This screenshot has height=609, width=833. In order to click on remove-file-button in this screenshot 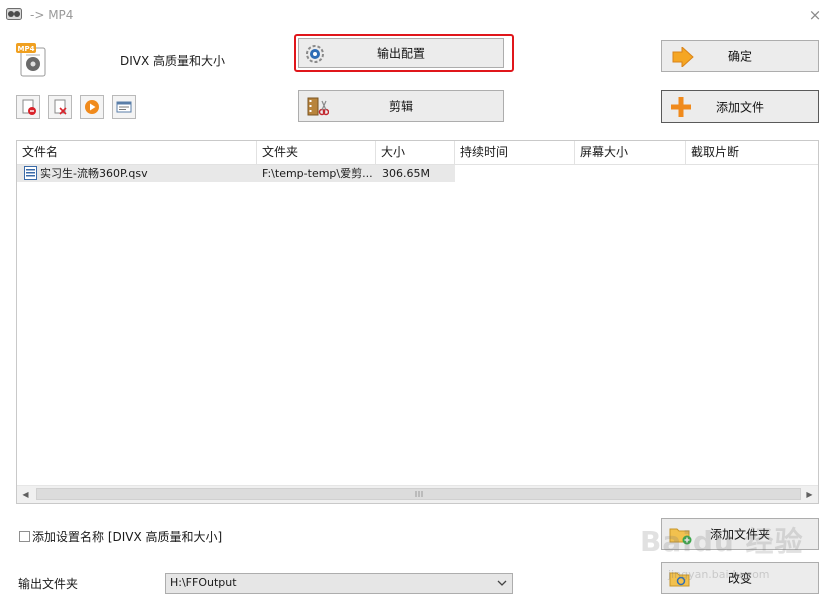, I will do `click(28, 107)`.